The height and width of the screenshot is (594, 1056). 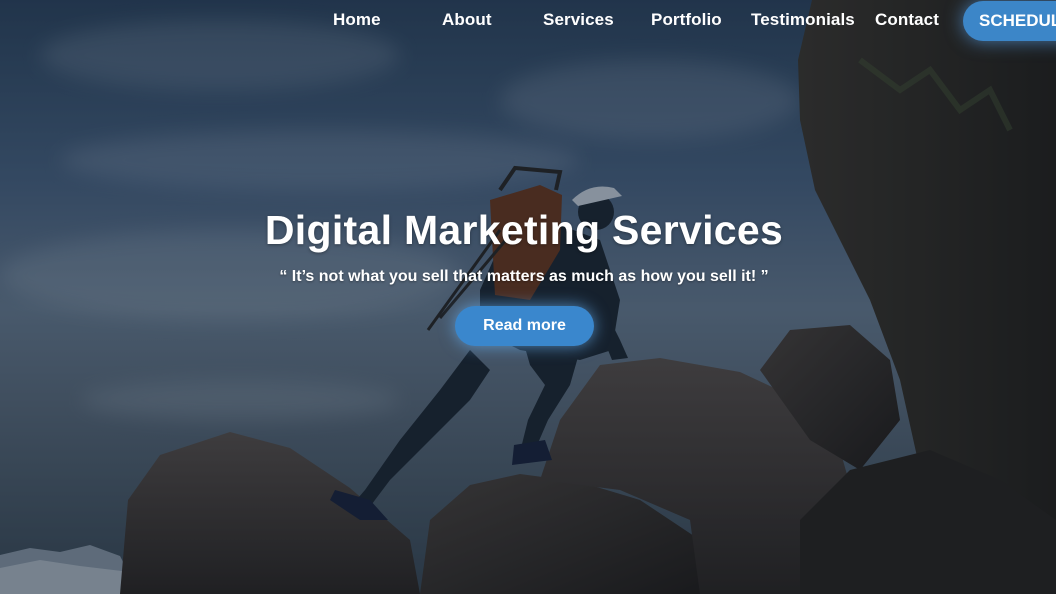 I want to click on nav-item-about: About, so click(x=467, y=20).